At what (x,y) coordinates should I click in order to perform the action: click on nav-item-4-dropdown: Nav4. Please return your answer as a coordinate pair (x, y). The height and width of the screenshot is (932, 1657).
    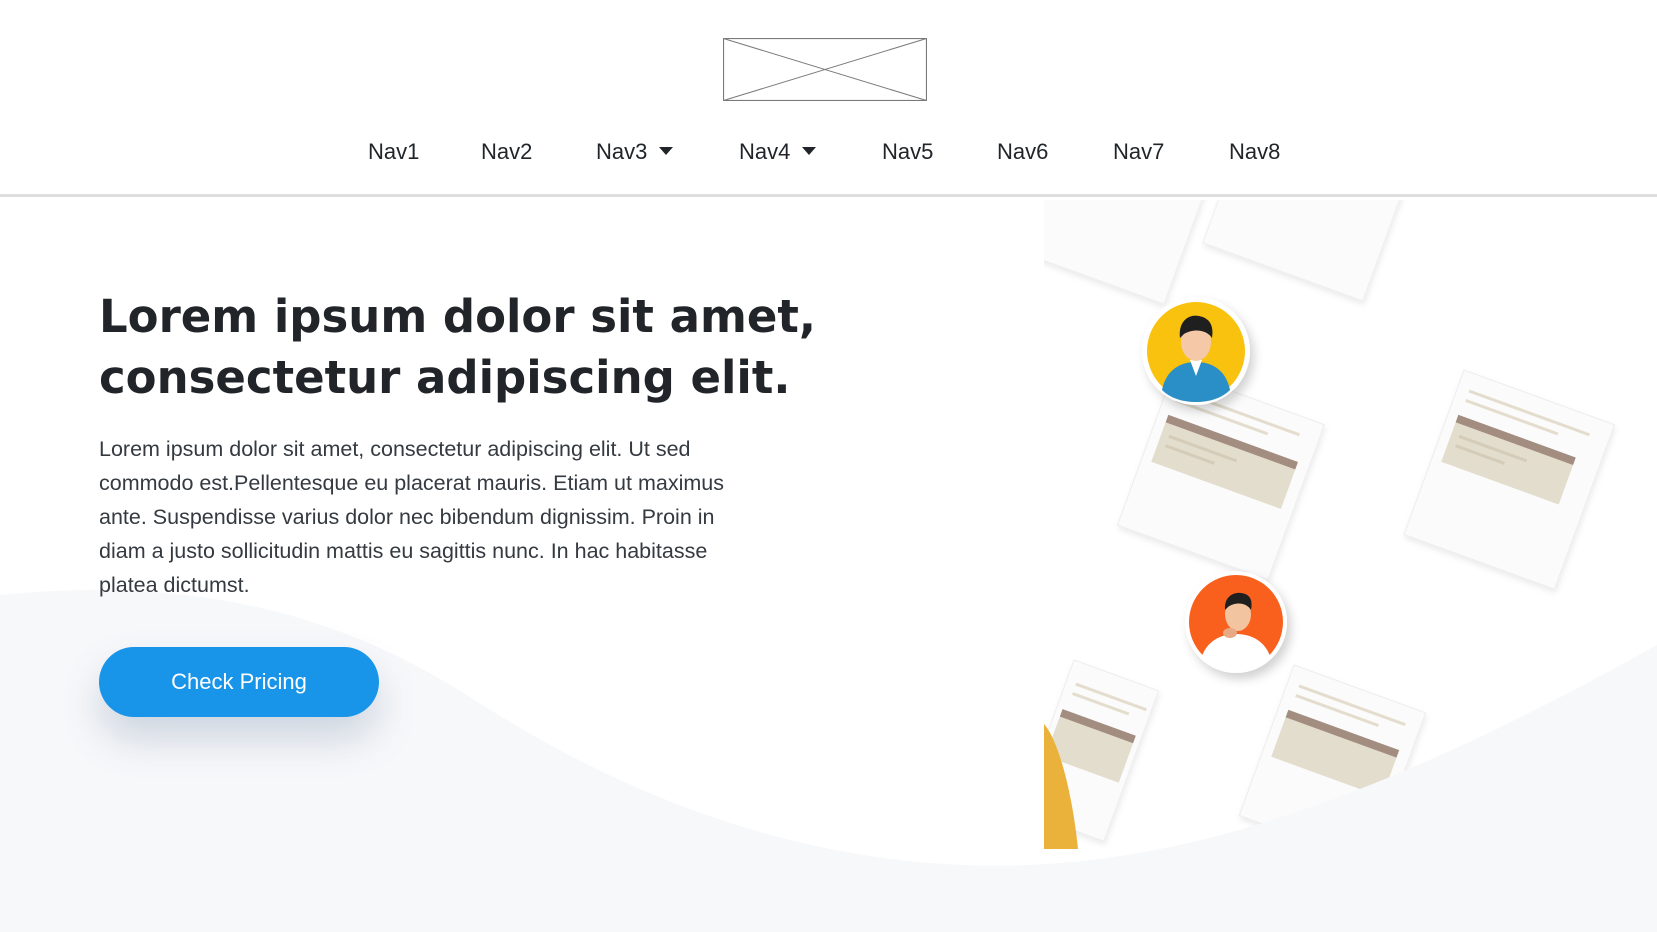
    Looking at the image, I should click on (778, 152).